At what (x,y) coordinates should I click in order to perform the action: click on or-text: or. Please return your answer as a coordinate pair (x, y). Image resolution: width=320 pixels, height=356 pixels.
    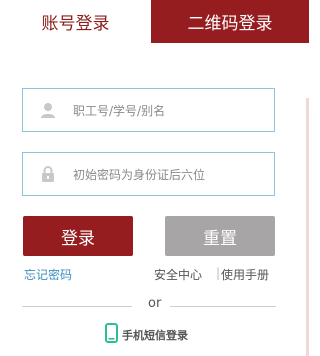
    Looking at the image, I should click on (155, 303).